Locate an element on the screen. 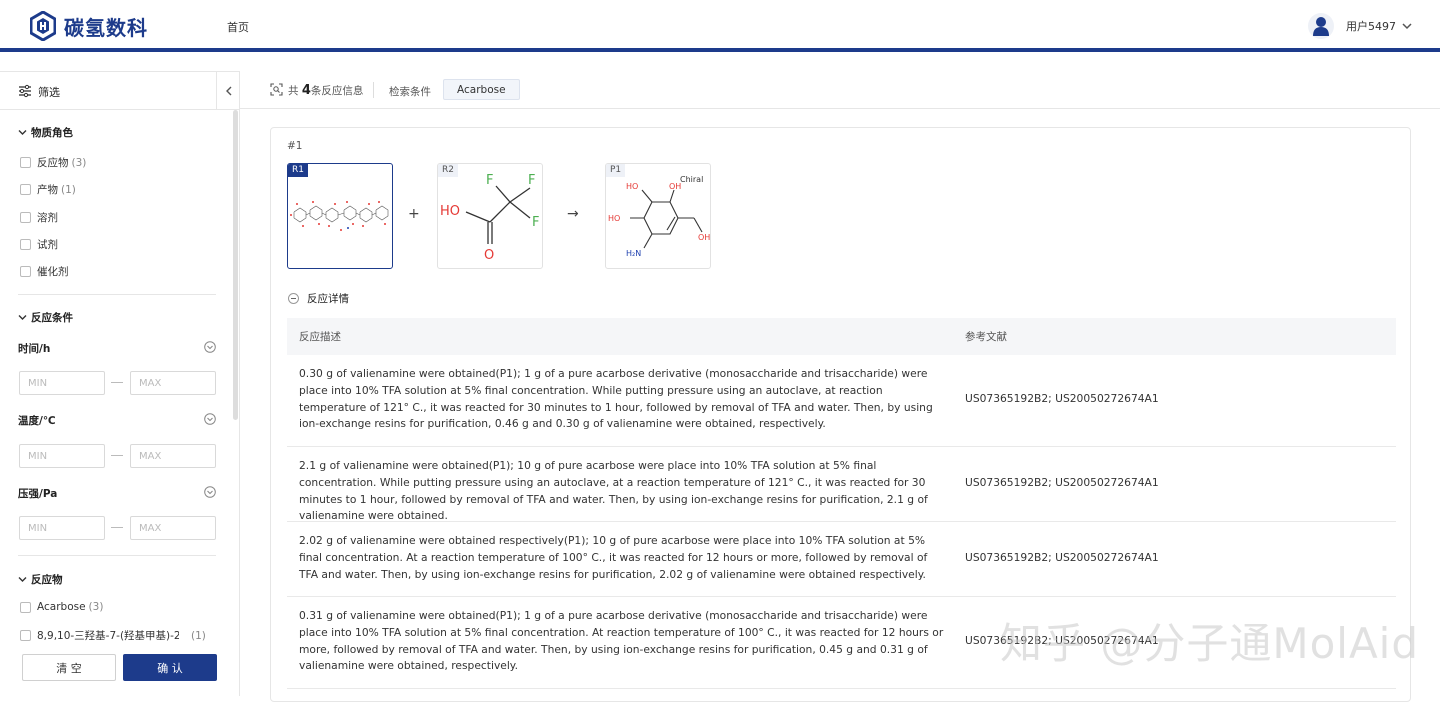 The image size is (1440, 702). temperature-max-input: MAX is located at coordinates (173, 456).